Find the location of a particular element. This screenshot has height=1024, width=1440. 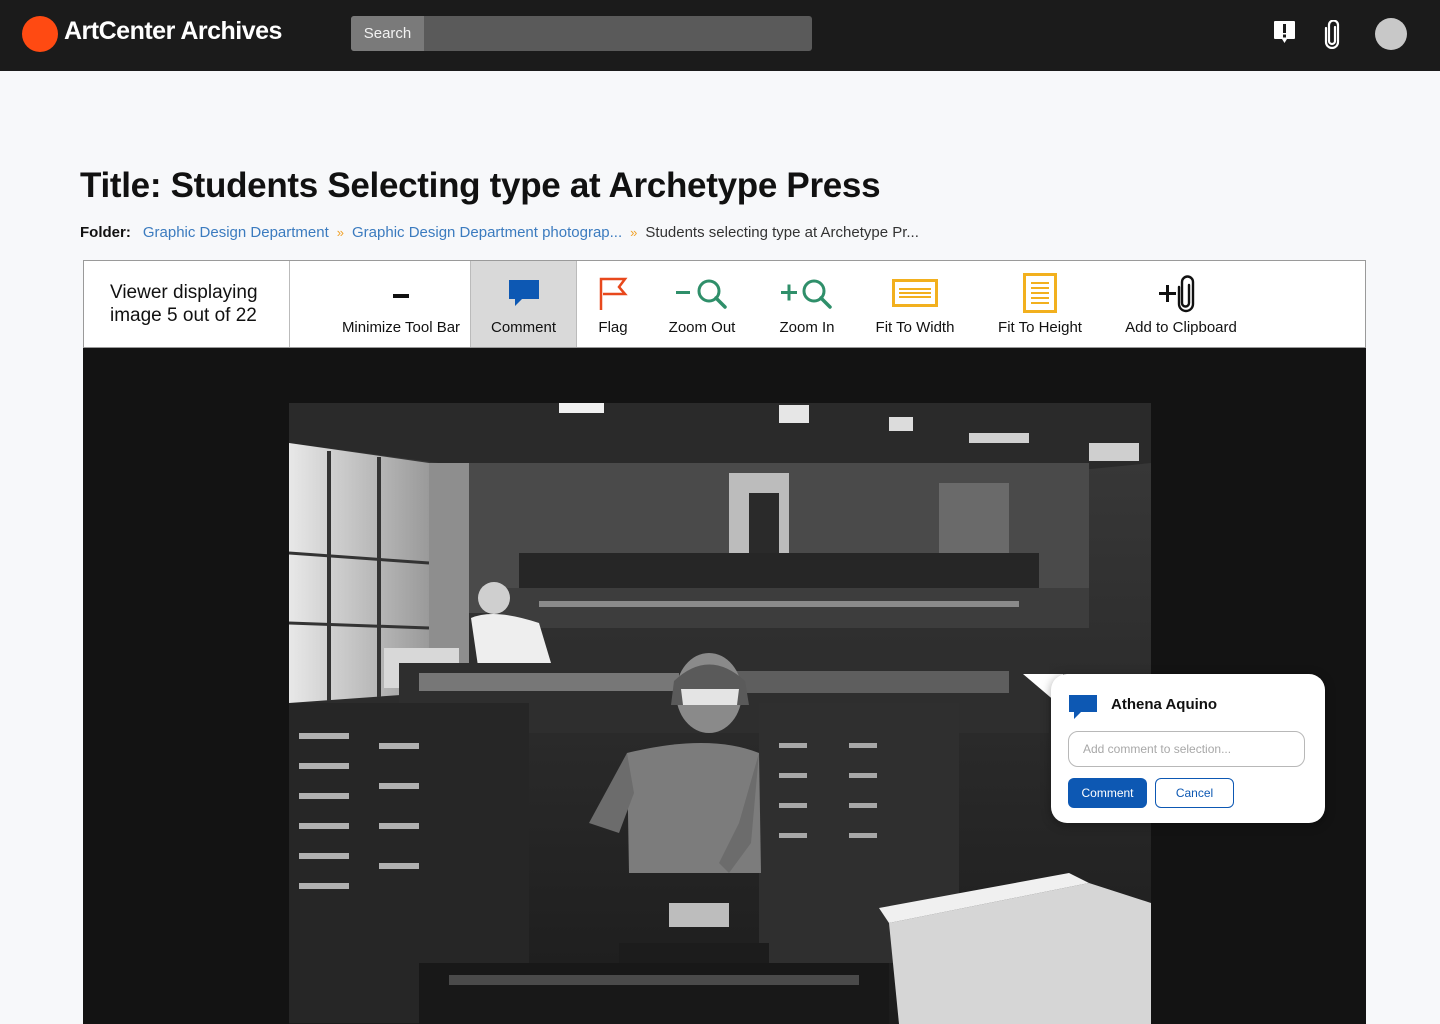

flag-tool-button: Flag is located at coordinates (613, 304).